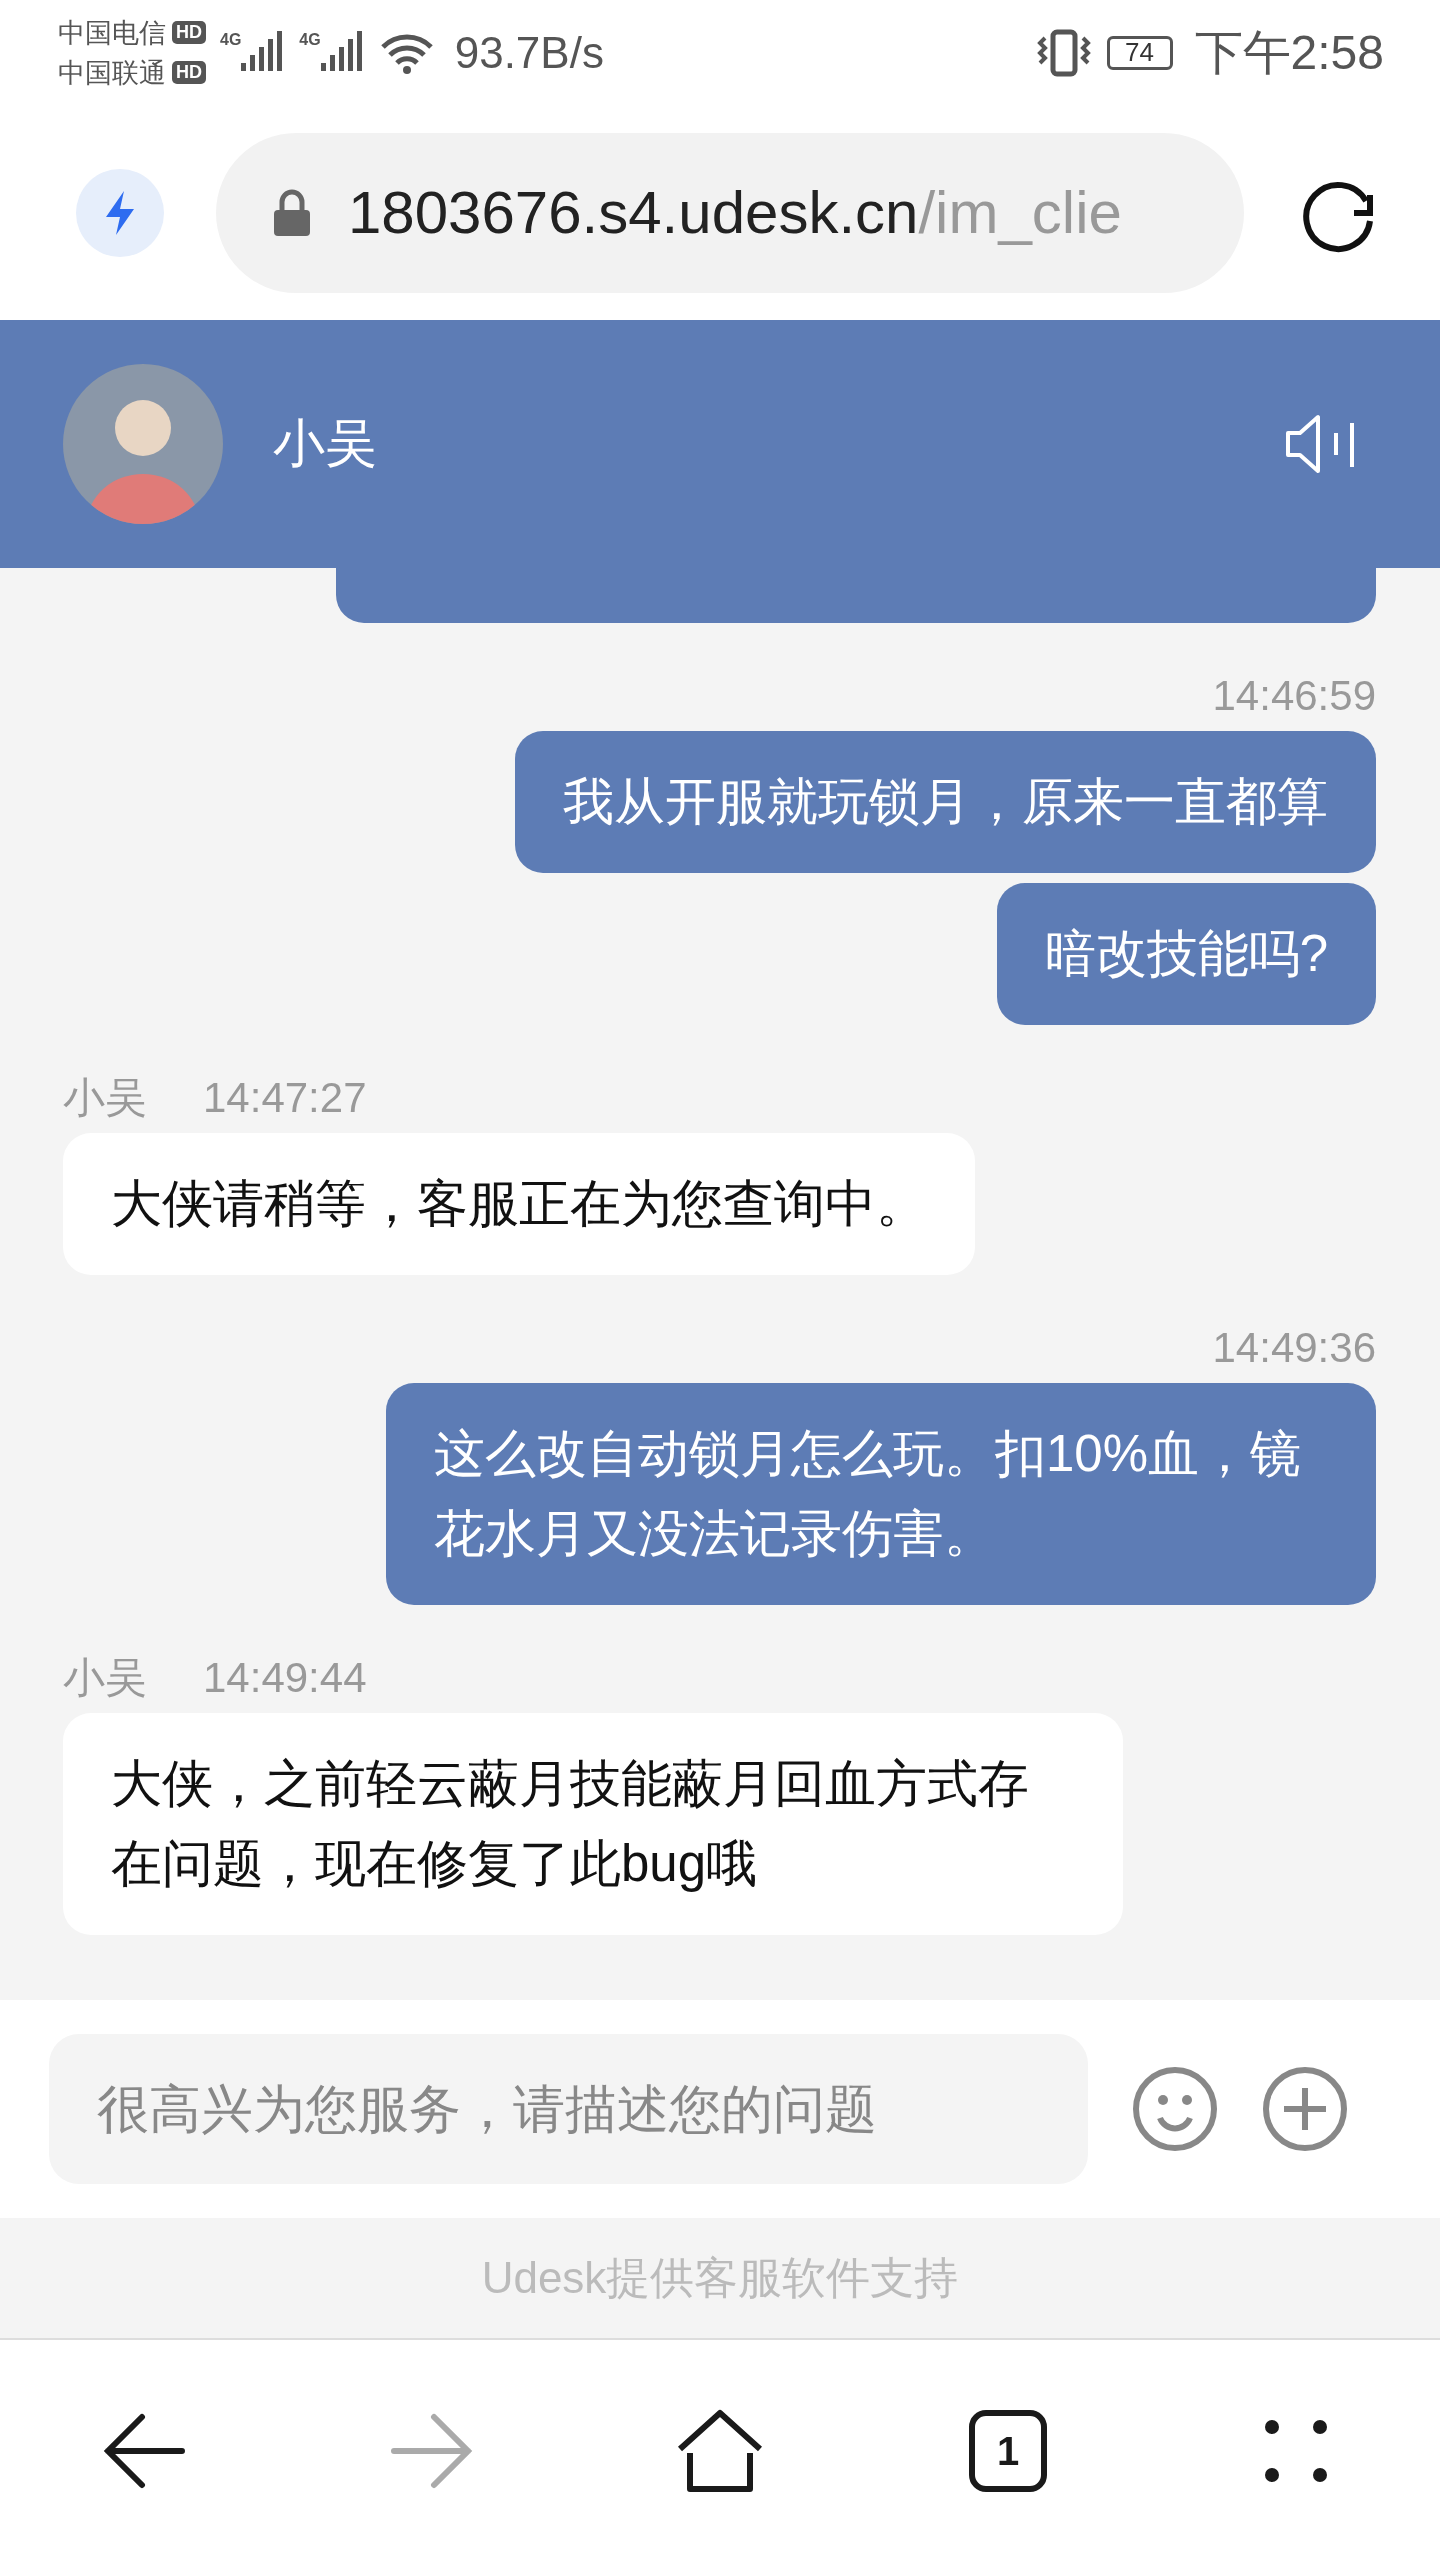  I want to click on message-bubble: 这么改自动锁月怎么玩。扣10%血，镜花水月又没法记录伤害。, so click(881, 1494).